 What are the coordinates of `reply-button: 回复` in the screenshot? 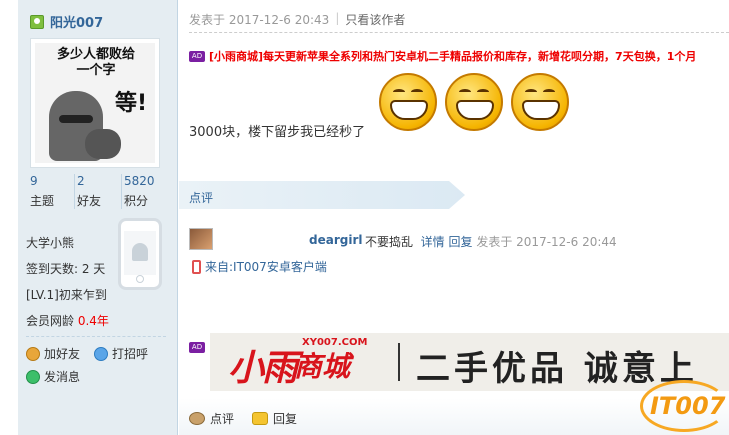 It's located at (274, 418).